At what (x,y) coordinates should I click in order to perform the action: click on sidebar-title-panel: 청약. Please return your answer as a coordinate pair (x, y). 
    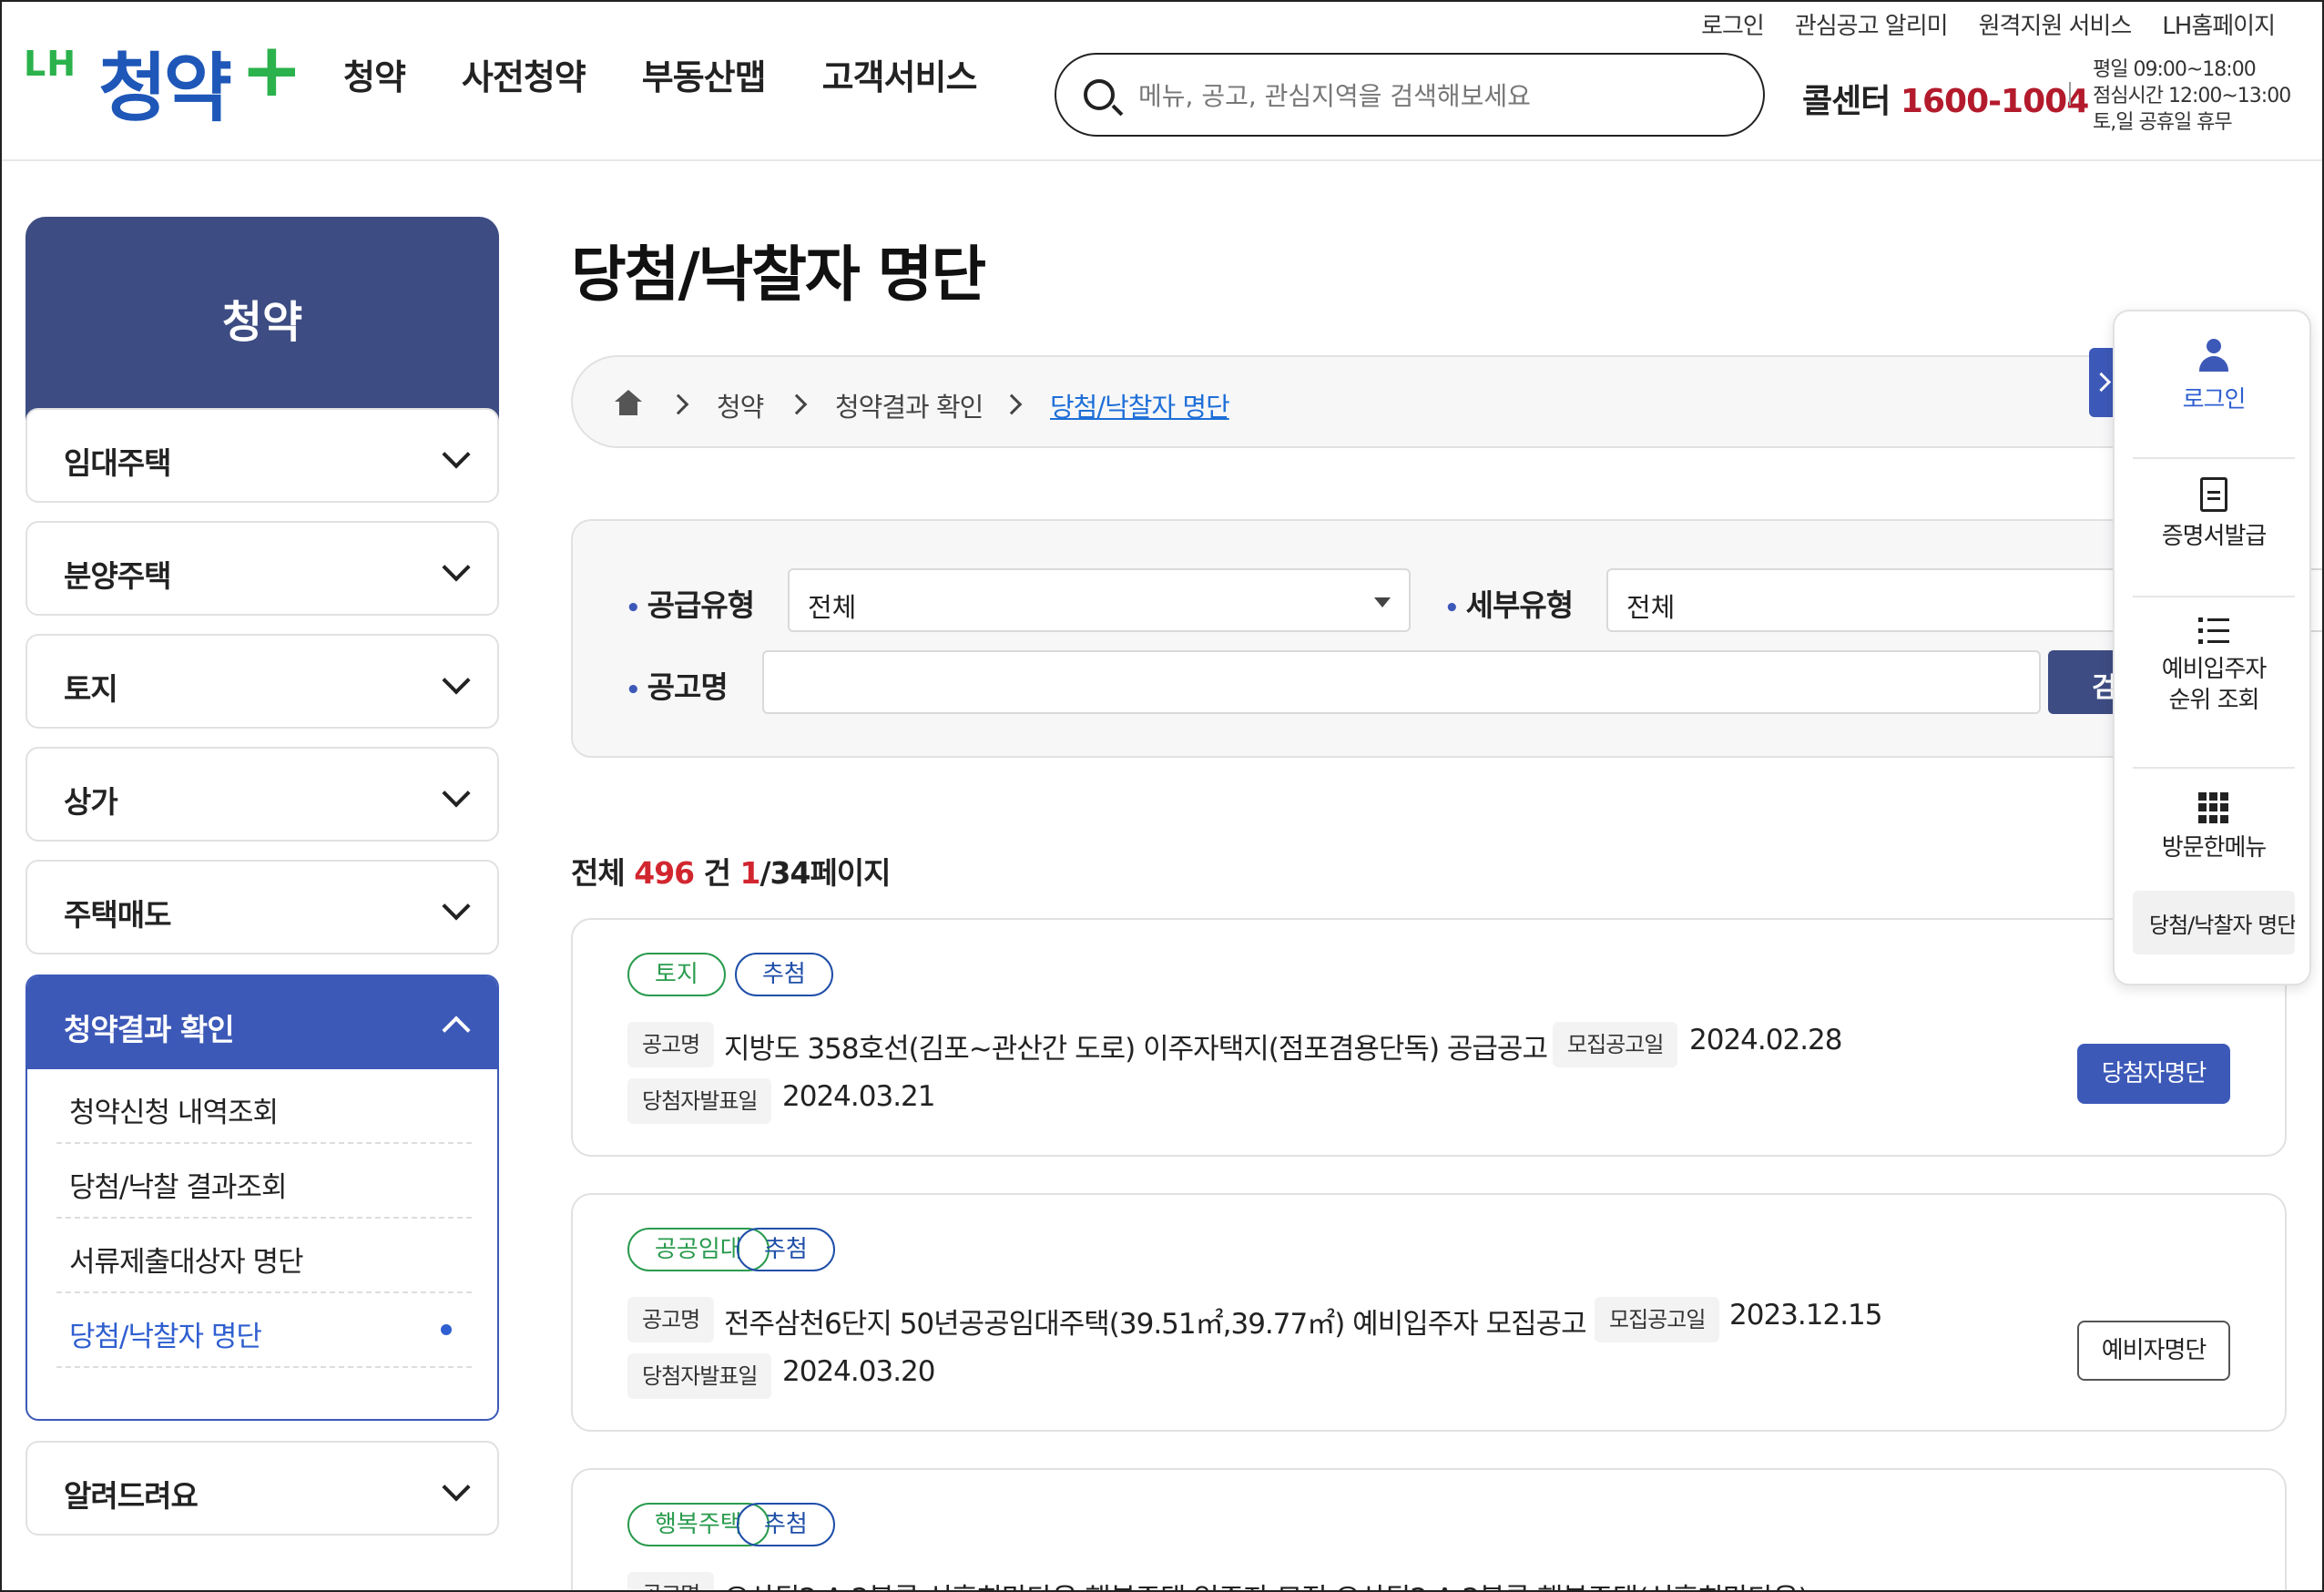
    Looking at the image, I should click on (262, 321).